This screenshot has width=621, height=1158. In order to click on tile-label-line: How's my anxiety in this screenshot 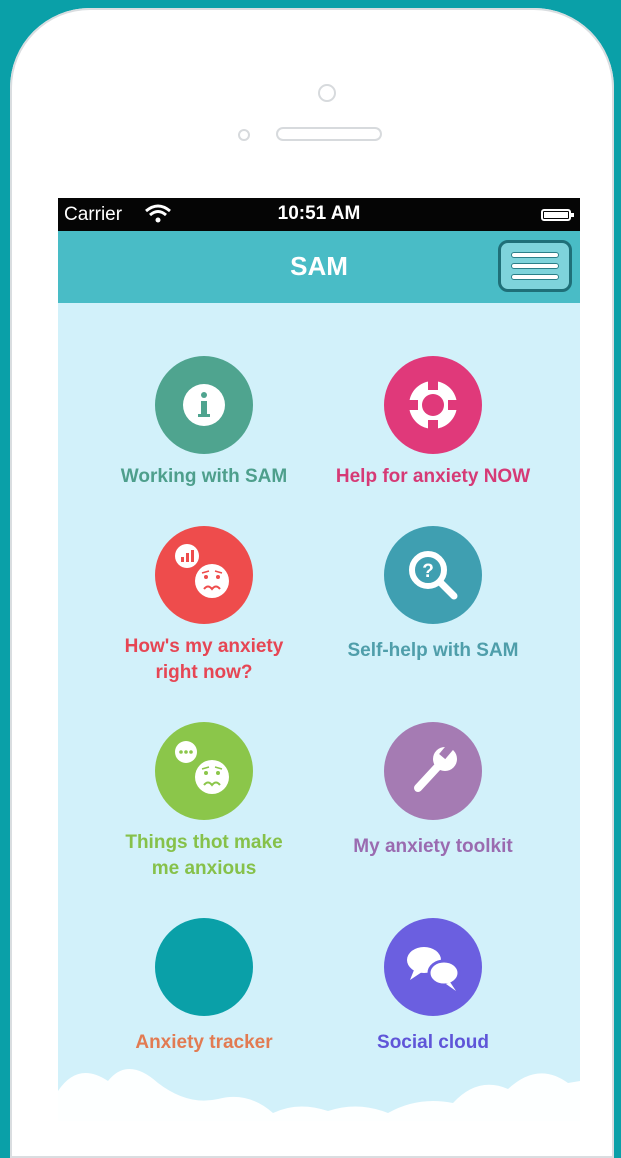, I will do `click(204, 646)`.